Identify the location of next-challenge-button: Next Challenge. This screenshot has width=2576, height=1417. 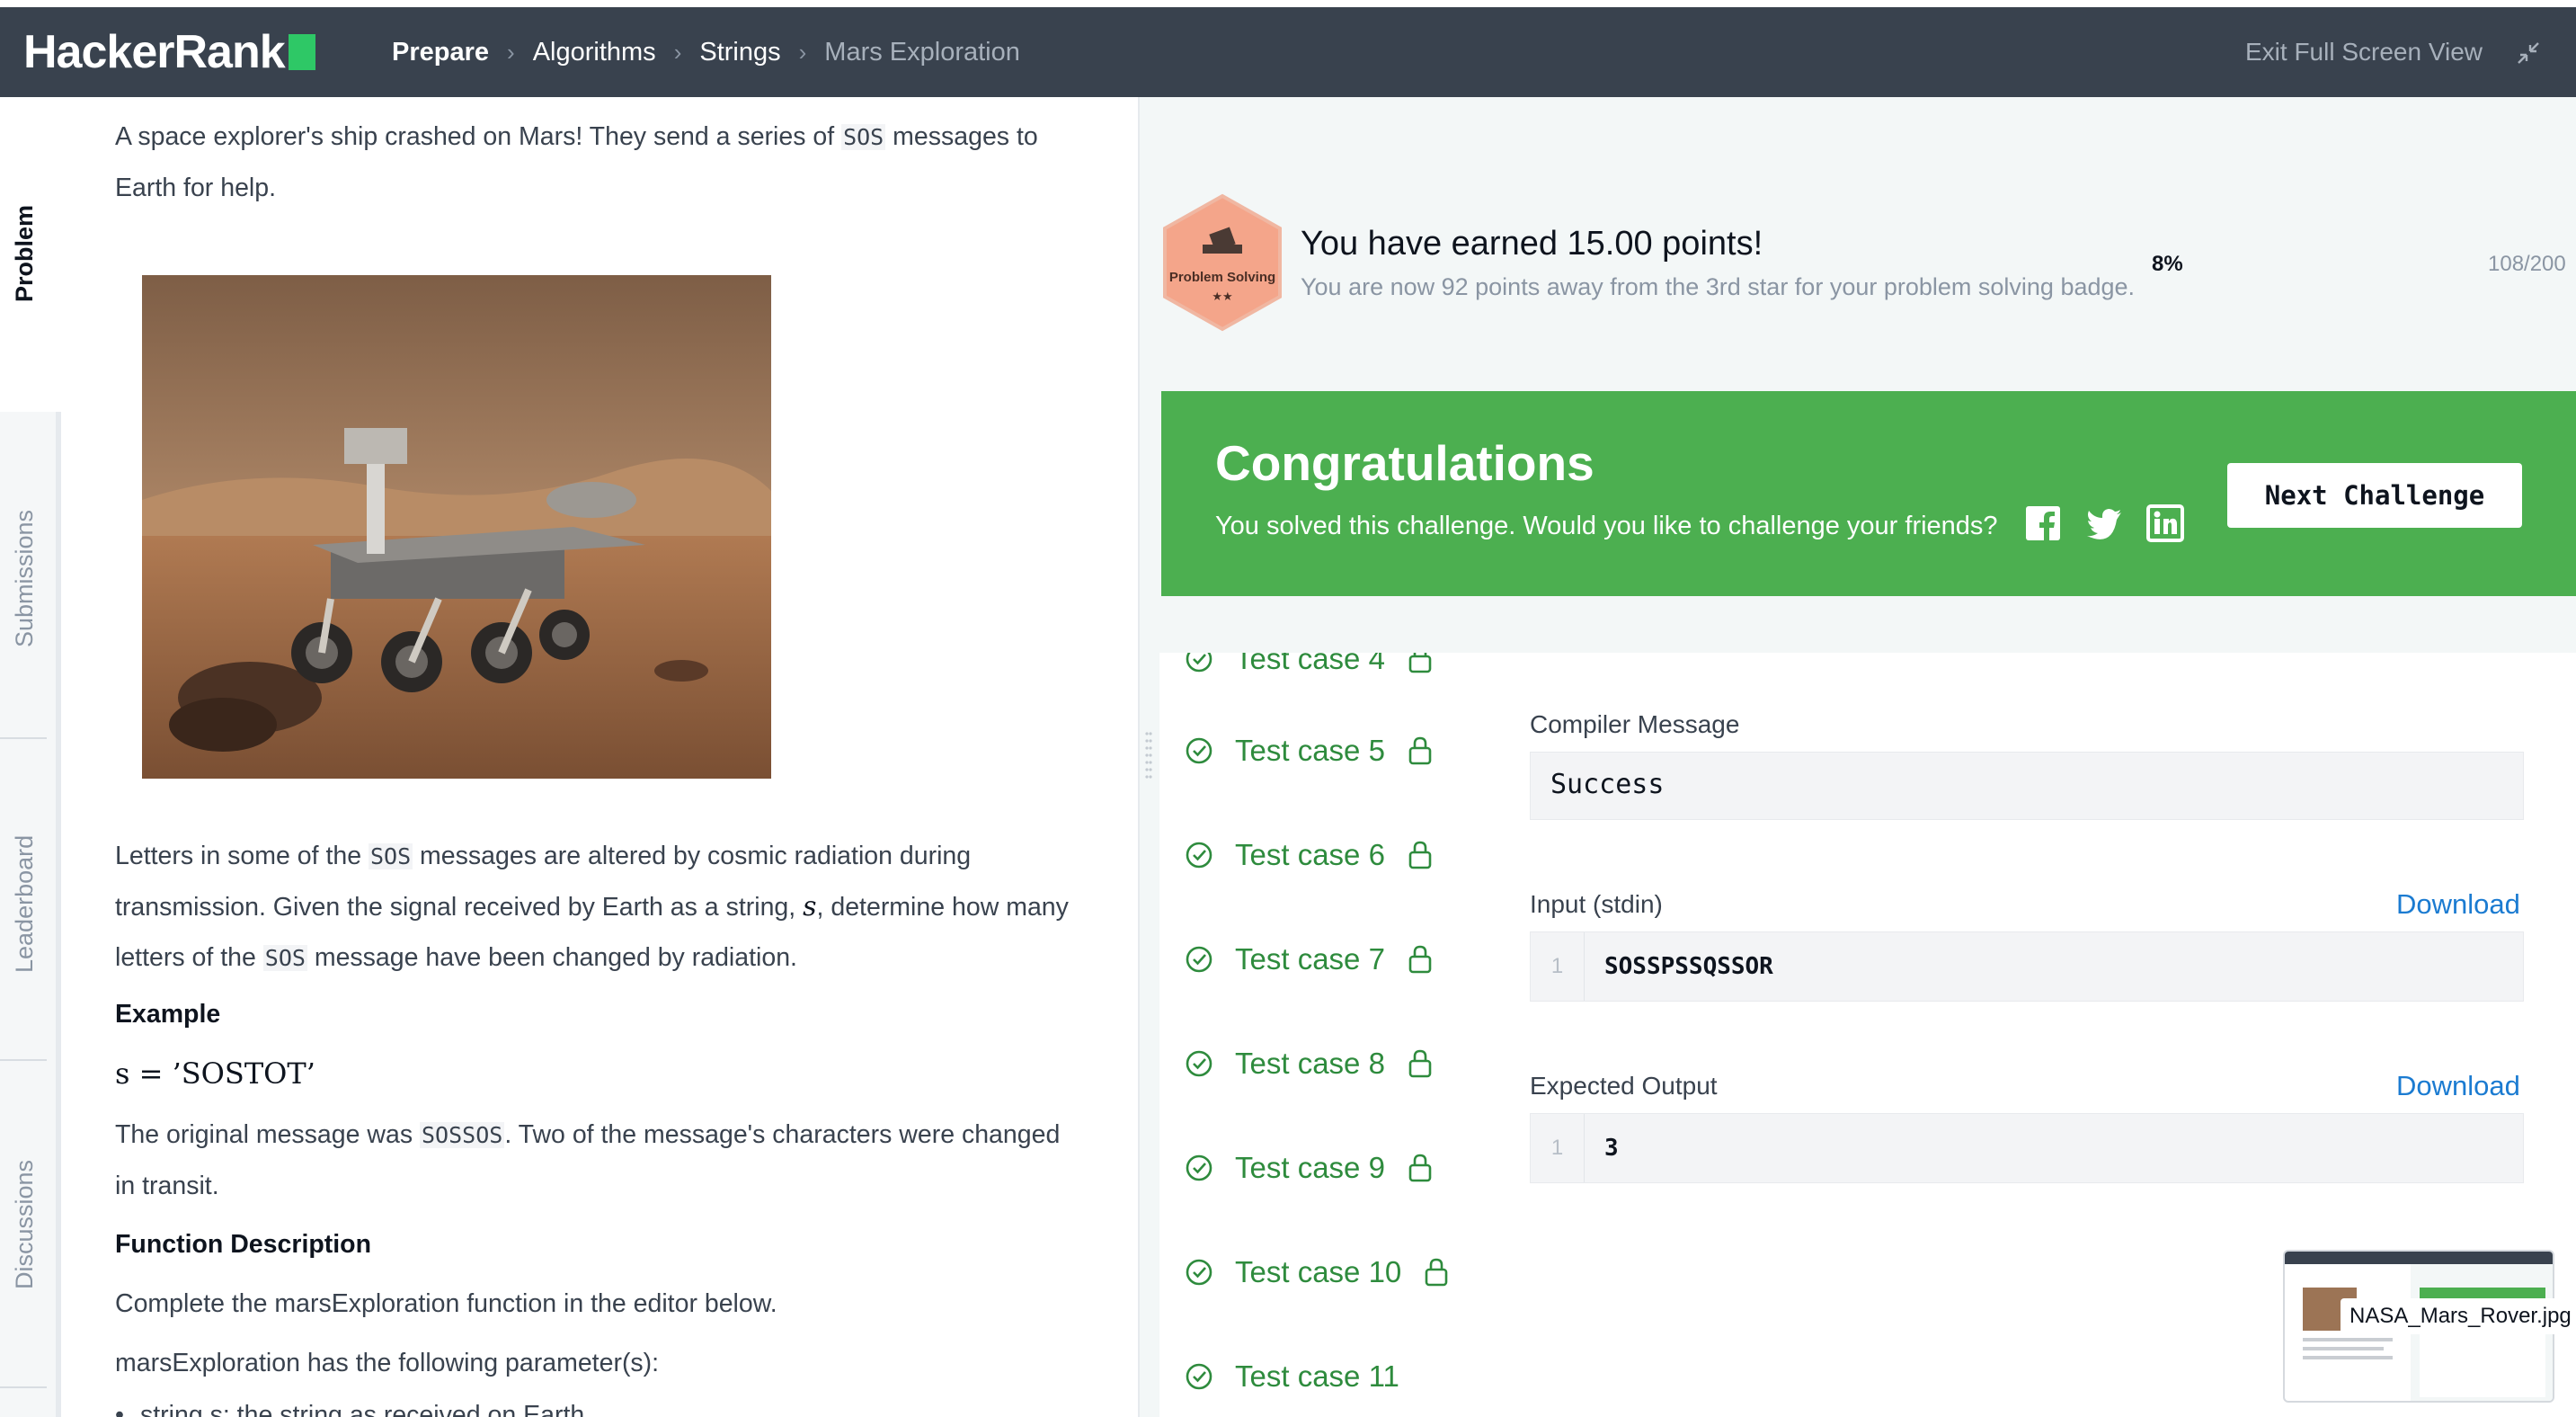
(2374, 496).